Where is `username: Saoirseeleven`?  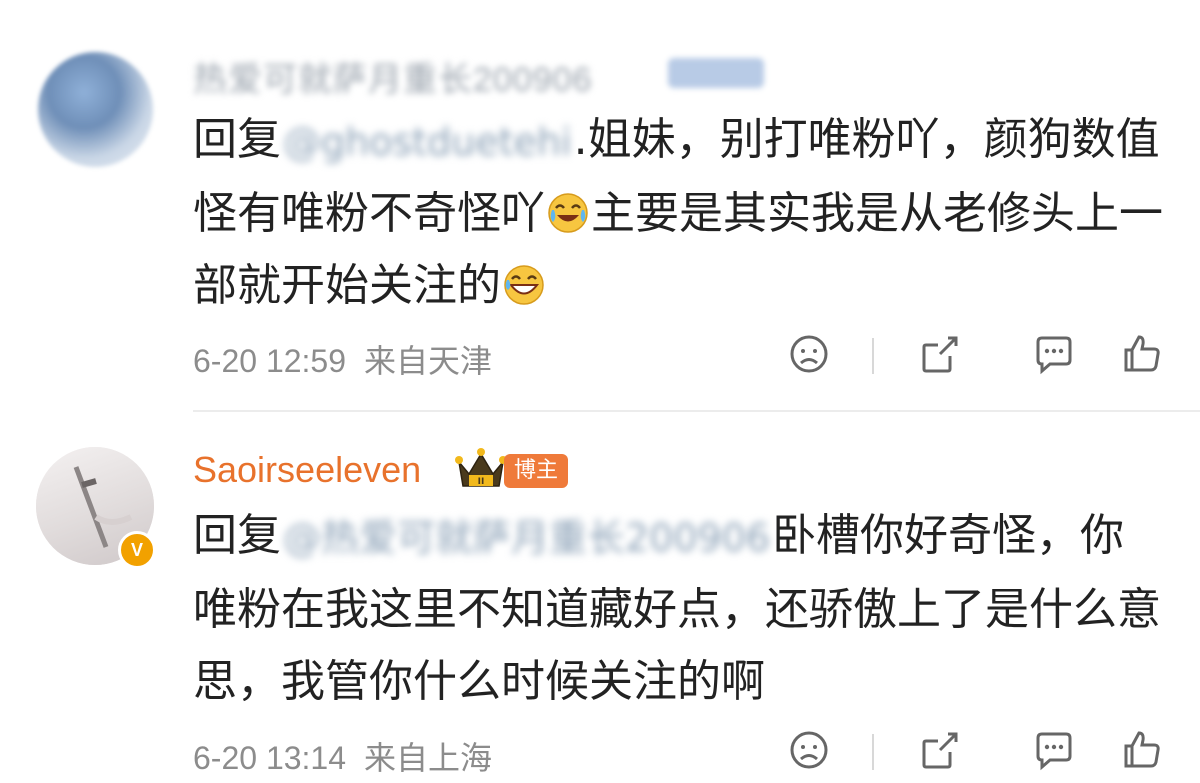 username: Saoirseeleven is located at coordinates (307, 470).